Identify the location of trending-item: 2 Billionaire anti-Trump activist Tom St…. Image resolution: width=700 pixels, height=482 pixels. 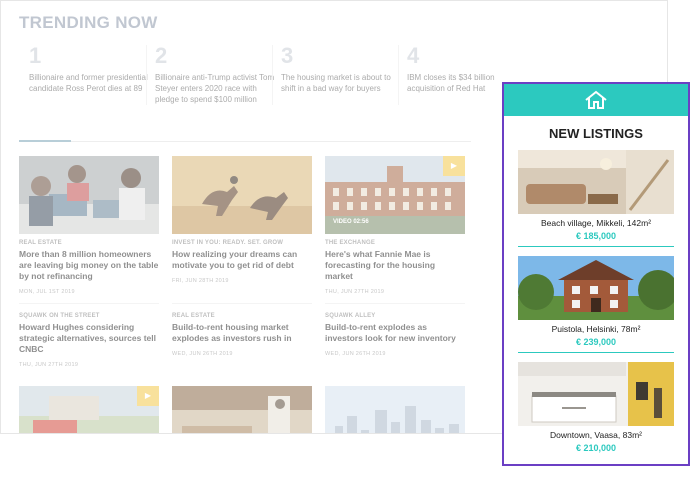
(215, 75).